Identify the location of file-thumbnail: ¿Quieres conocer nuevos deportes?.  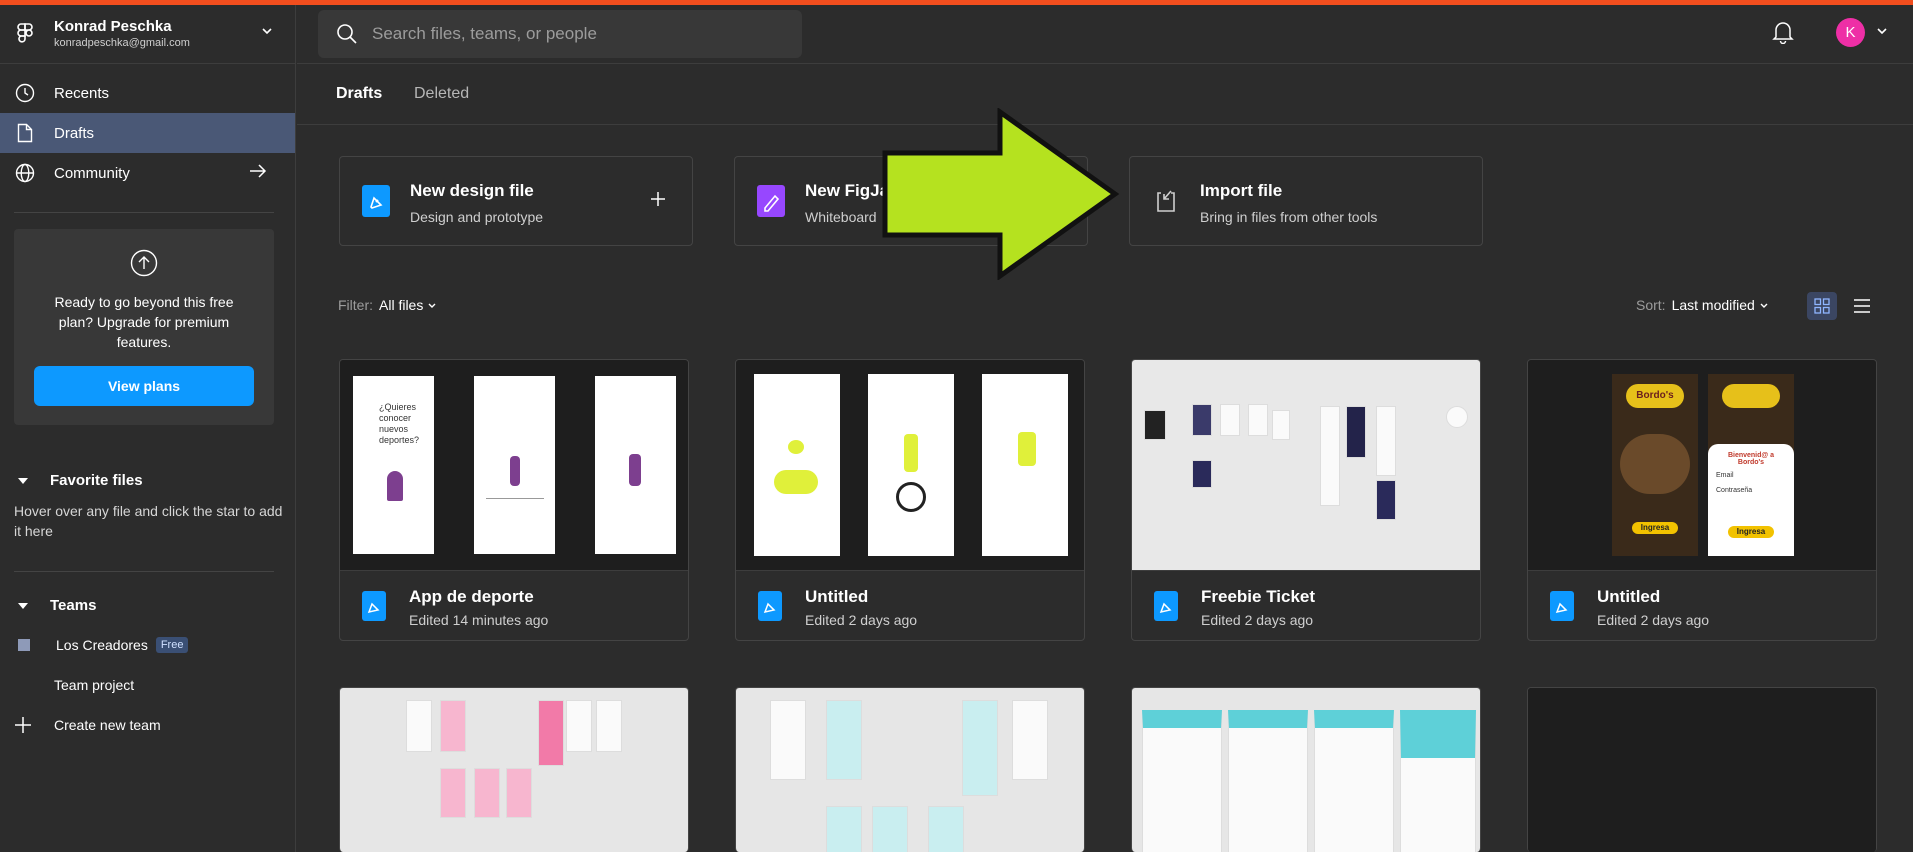
(514, 465).